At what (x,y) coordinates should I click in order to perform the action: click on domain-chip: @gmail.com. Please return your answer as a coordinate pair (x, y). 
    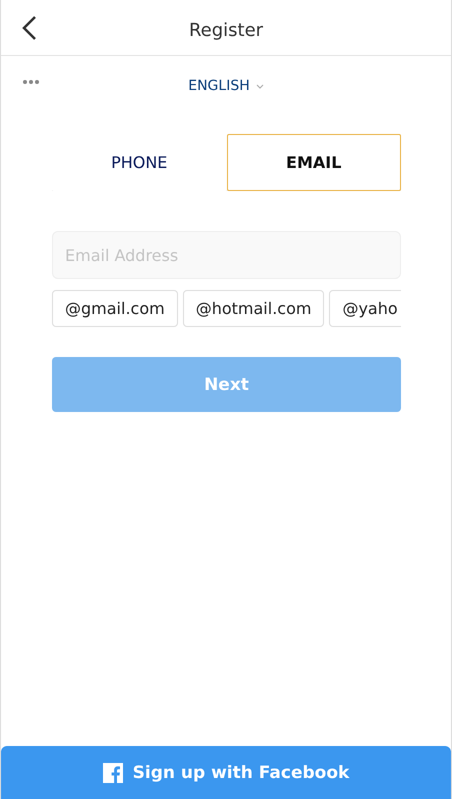
    Looking at the image, I should click on (115, 308).